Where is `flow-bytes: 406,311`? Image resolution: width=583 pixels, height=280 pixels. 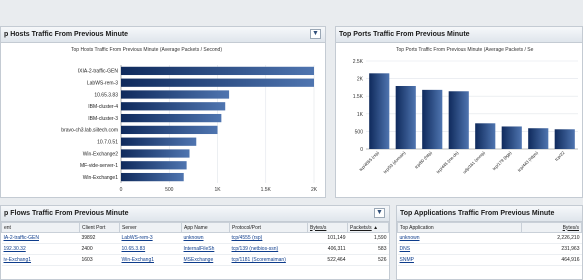
flow-bytes: 406,311 is located at coordinates (327, 249).